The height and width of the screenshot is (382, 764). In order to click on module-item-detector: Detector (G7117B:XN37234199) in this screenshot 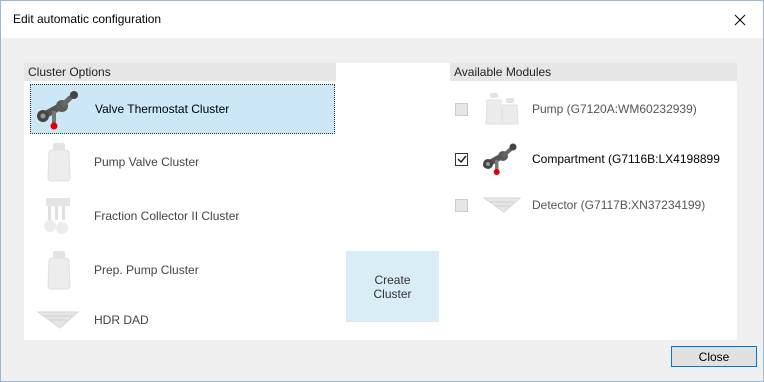, I will do `click(594, 205)`.